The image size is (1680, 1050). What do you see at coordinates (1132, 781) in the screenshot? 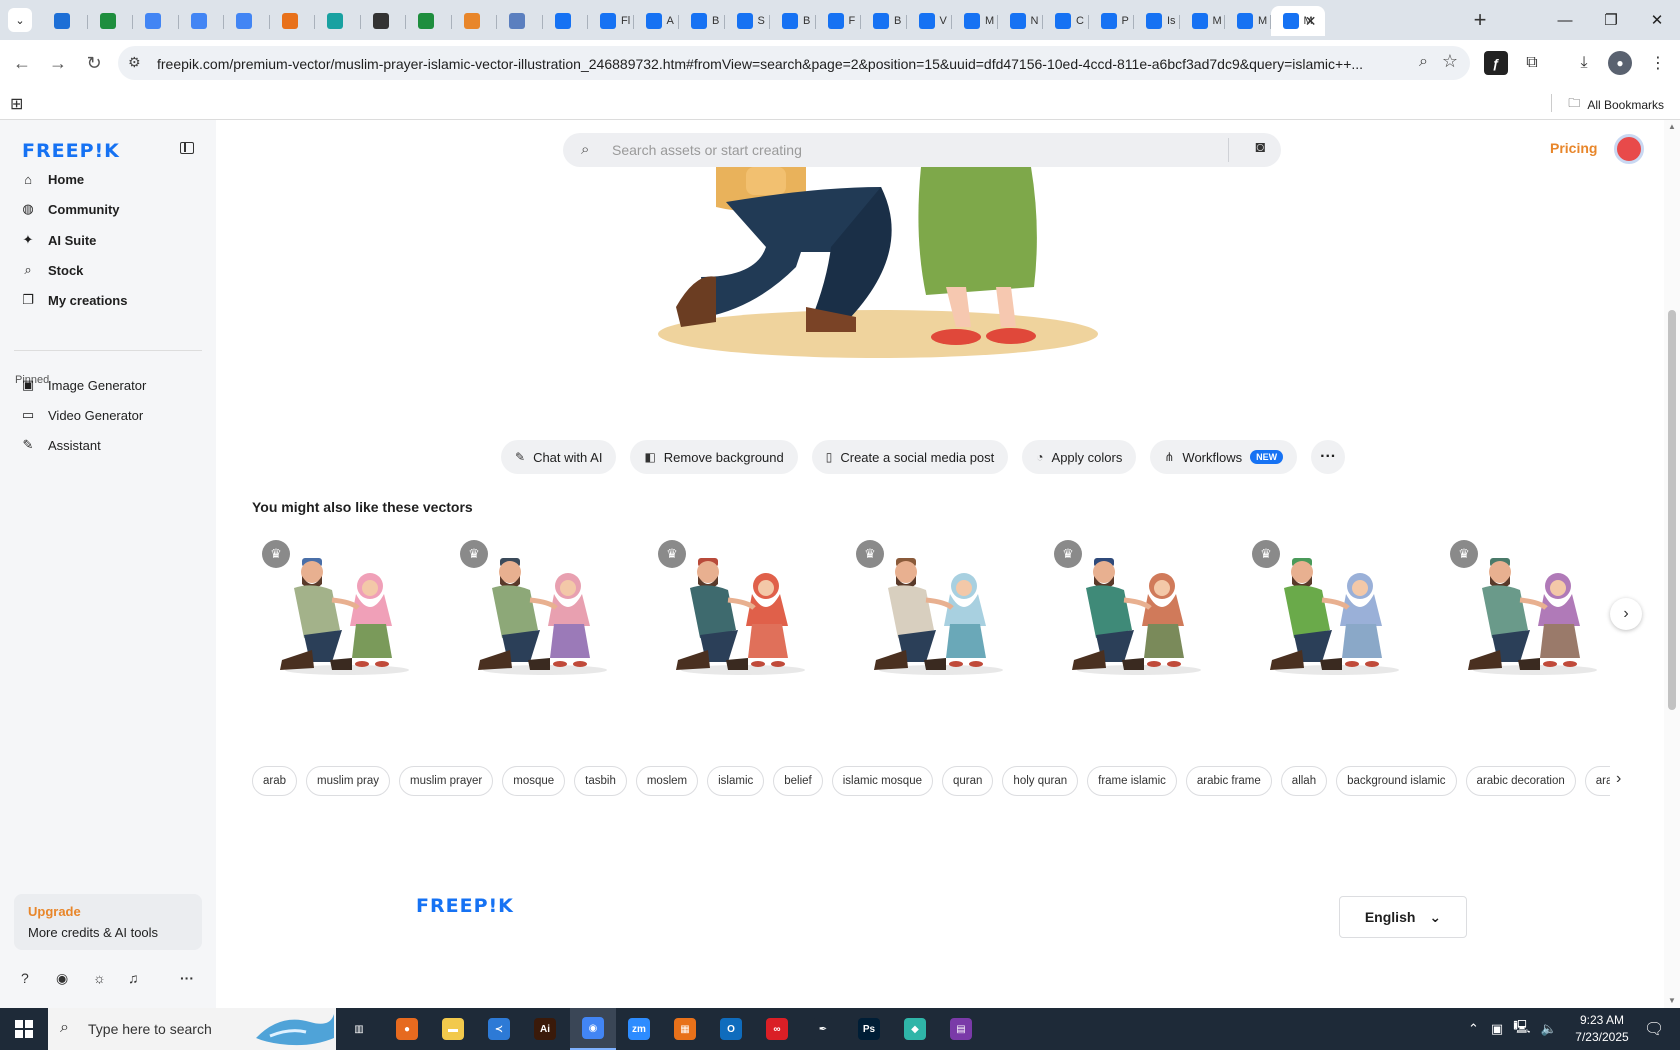
I see `tag-chip: frame islamic` at bounding box center [1132, 781].